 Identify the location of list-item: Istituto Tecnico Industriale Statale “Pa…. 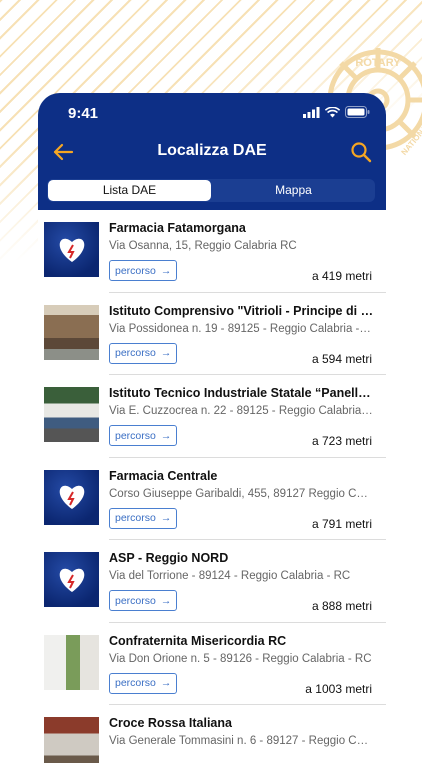
(212, 416).